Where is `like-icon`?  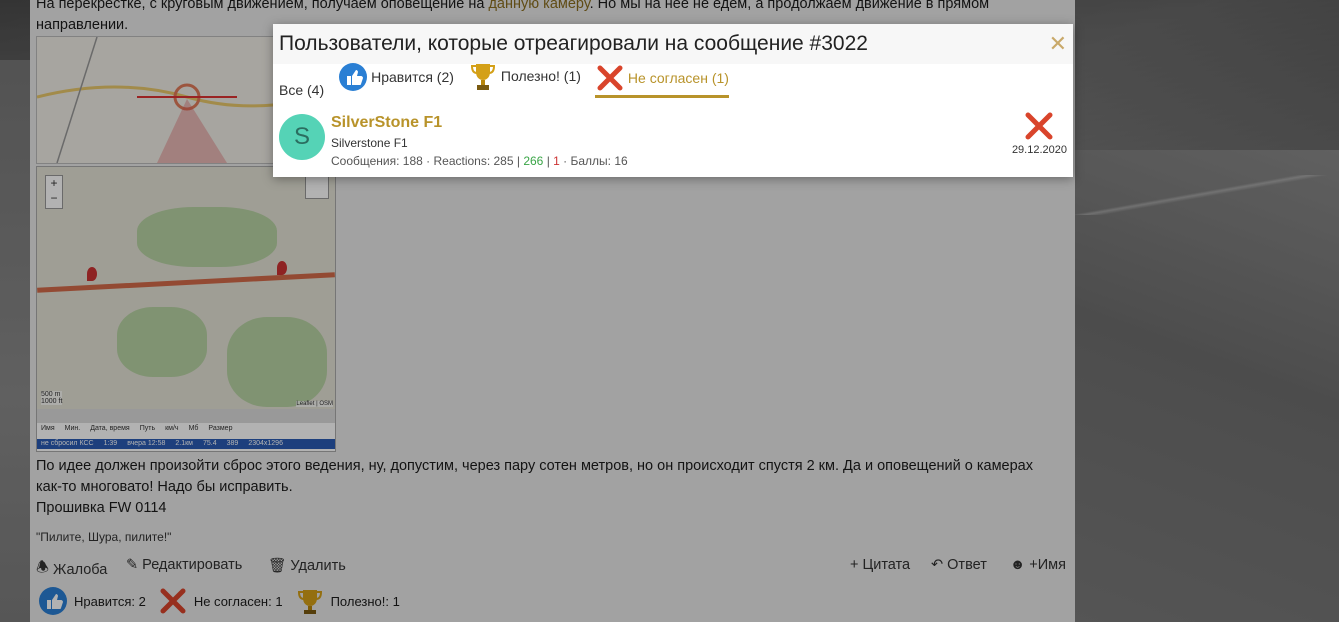 like-icon is located at coordinates (353, 77).